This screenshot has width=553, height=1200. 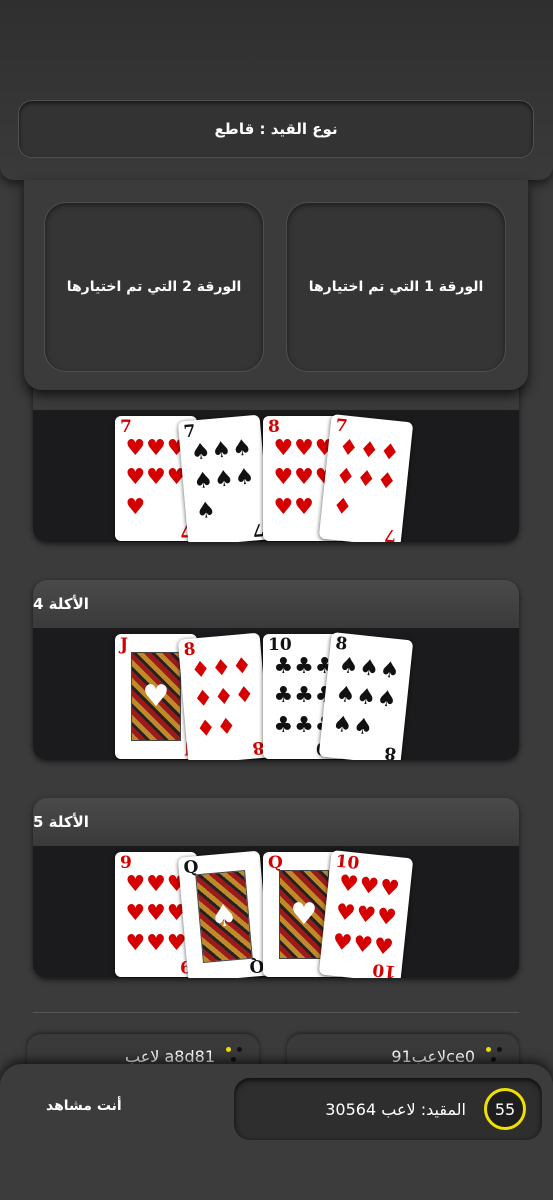 I want to click on card-face-art: ♥, so click(x=156, y=696).